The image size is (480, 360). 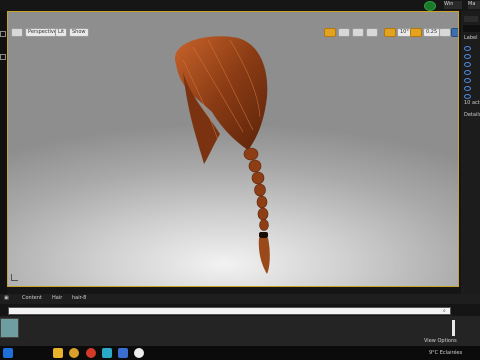 I want to click on folder-icon: ▣, so click(x=6, y=298).